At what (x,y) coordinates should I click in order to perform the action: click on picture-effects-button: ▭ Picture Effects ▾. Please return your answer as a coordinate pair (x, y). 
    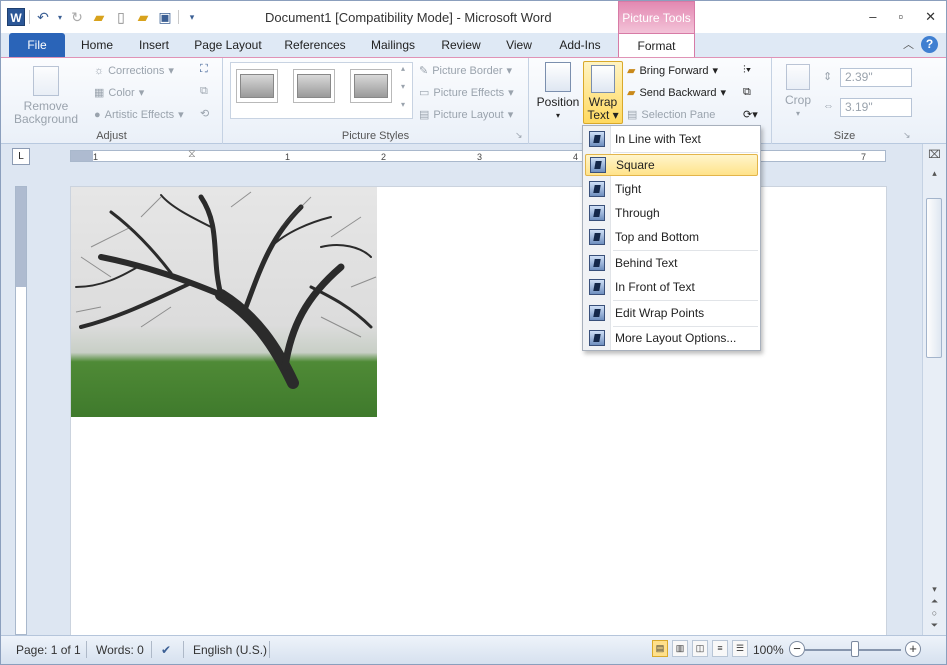
    Looking at the image, I should click on (466, 93).